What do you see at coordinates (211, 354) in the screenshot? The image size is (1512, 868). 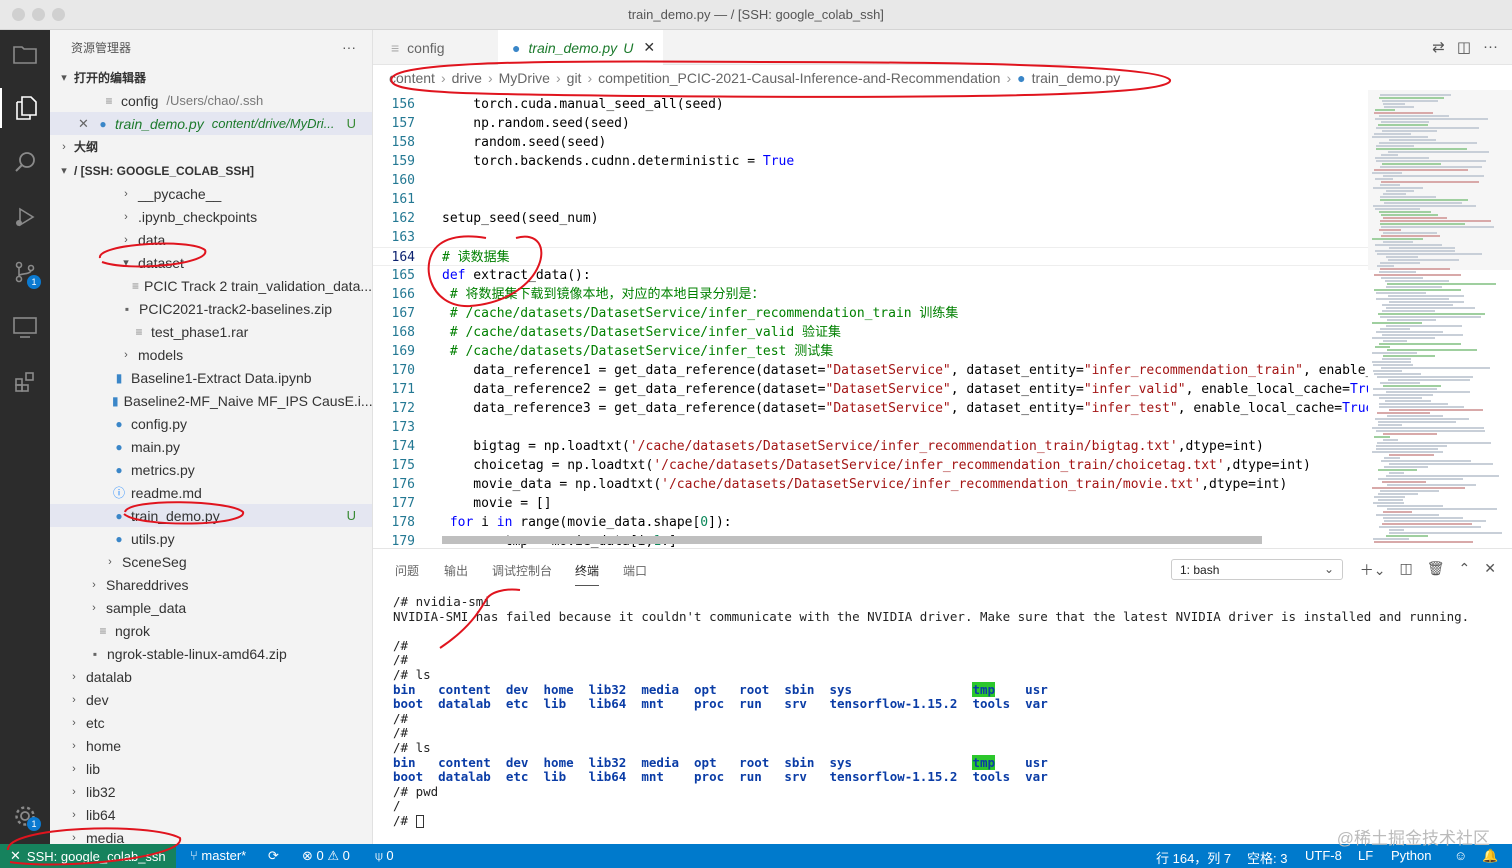 I see `tree-item: › models` at bounding box center [211, 354].